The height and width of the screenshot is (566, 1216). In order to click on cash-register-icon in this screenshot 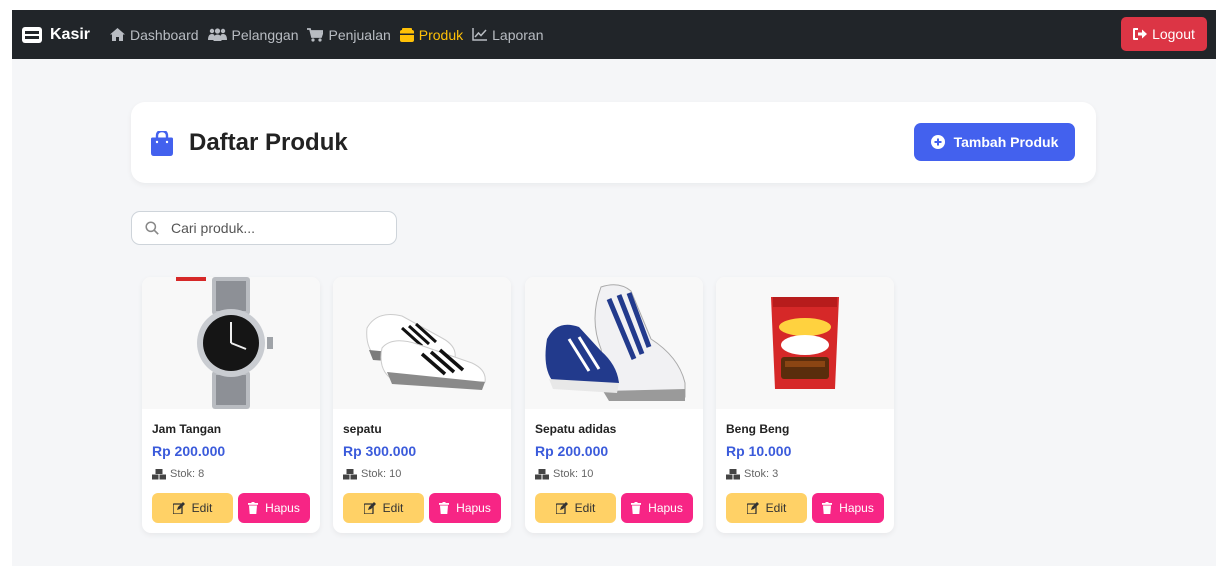, I will do `click(32, 34)`.